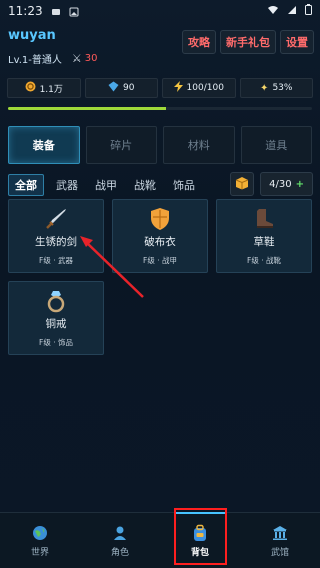 This screenshot has height=568, width=320. I want to click on person-icon, so click(120, 533).